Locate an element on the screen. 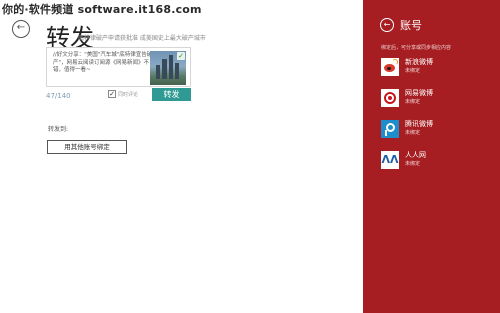 The height and width of the screenshot is (313, 500). renren-icon: ΛΛ is located at coordinates (390, 160).